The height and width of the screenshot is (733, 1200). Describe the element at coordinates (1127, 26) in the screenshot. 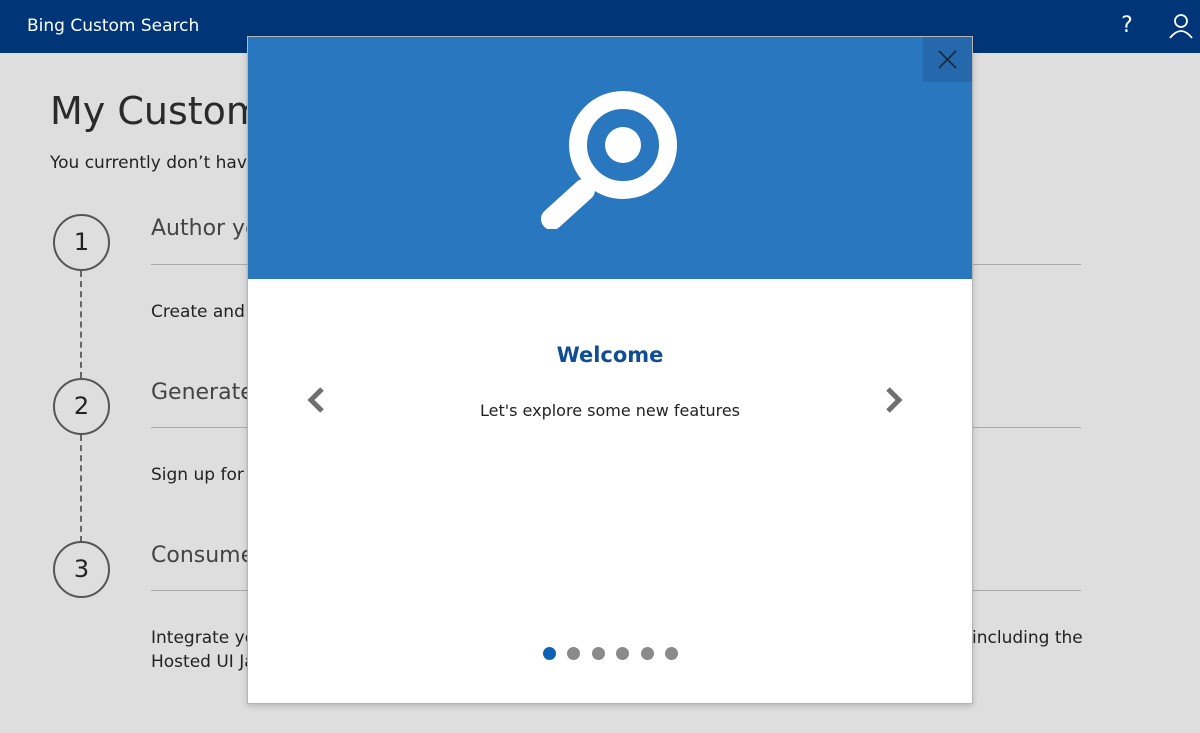

I see `help-icon: ?` at that location.